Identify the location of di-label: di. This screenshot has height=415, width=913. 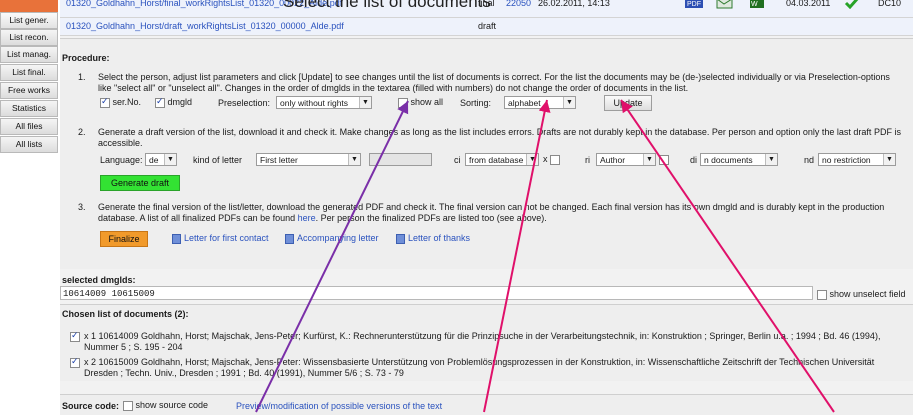
(694, 160).